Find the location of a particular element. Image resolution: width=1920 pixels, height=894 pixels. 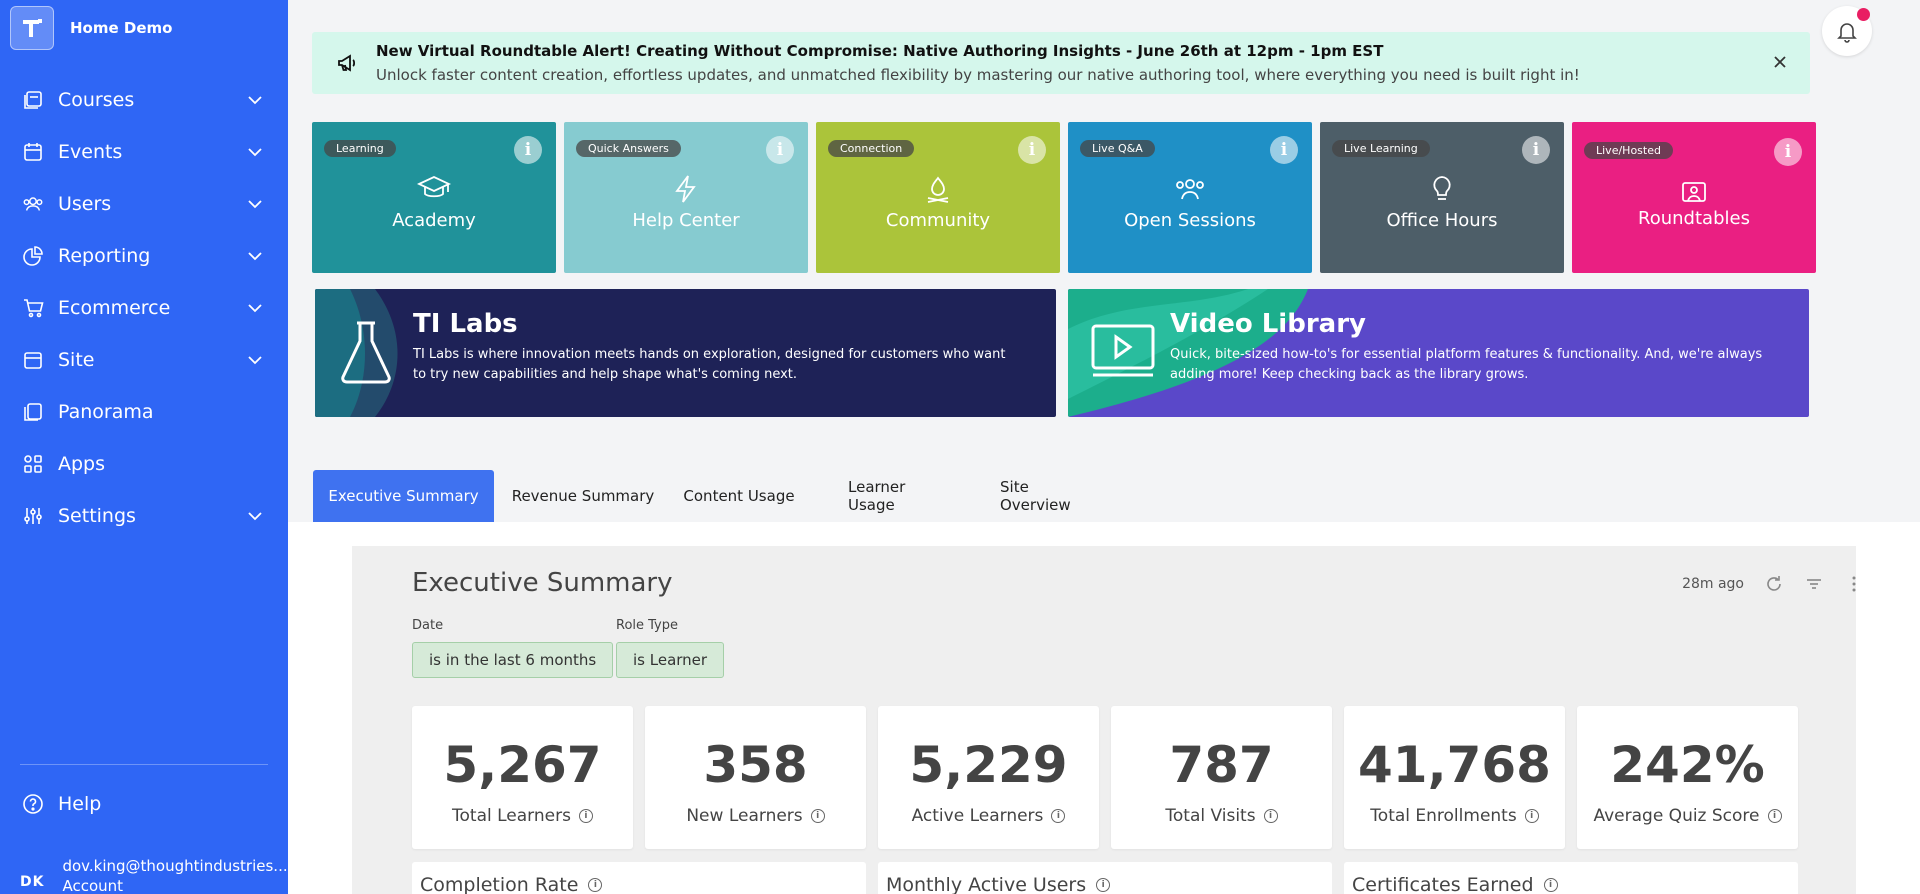

tile-open-sessions: Live Q&A i Open Sessions is located at coordinates (1190, 197).